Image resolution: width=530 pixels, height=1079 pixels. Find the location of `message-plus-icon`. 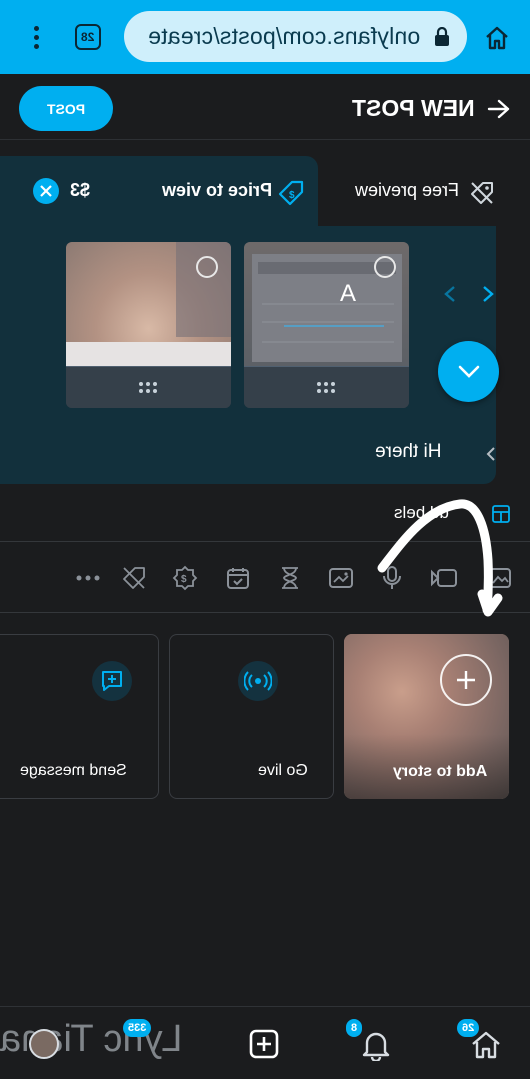

message-plus-icon is located at coordinates (111, 681).